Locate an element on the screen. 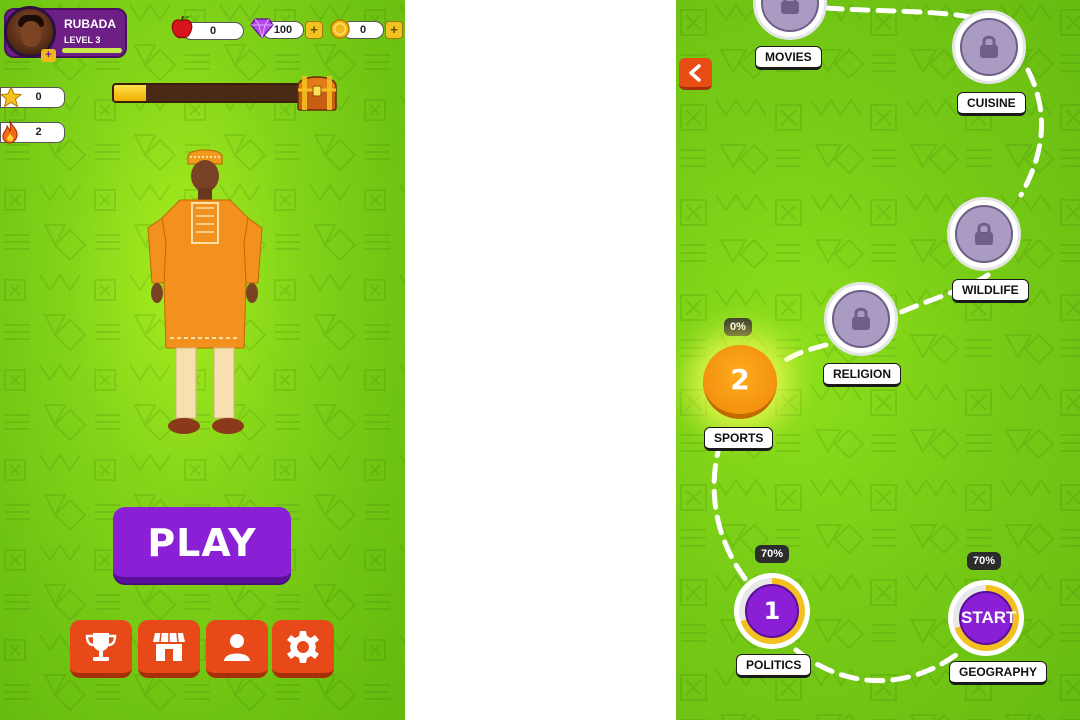 The height and width of the screenshot is (720, 1080). shop-icon is located at coordinates (169, 646).